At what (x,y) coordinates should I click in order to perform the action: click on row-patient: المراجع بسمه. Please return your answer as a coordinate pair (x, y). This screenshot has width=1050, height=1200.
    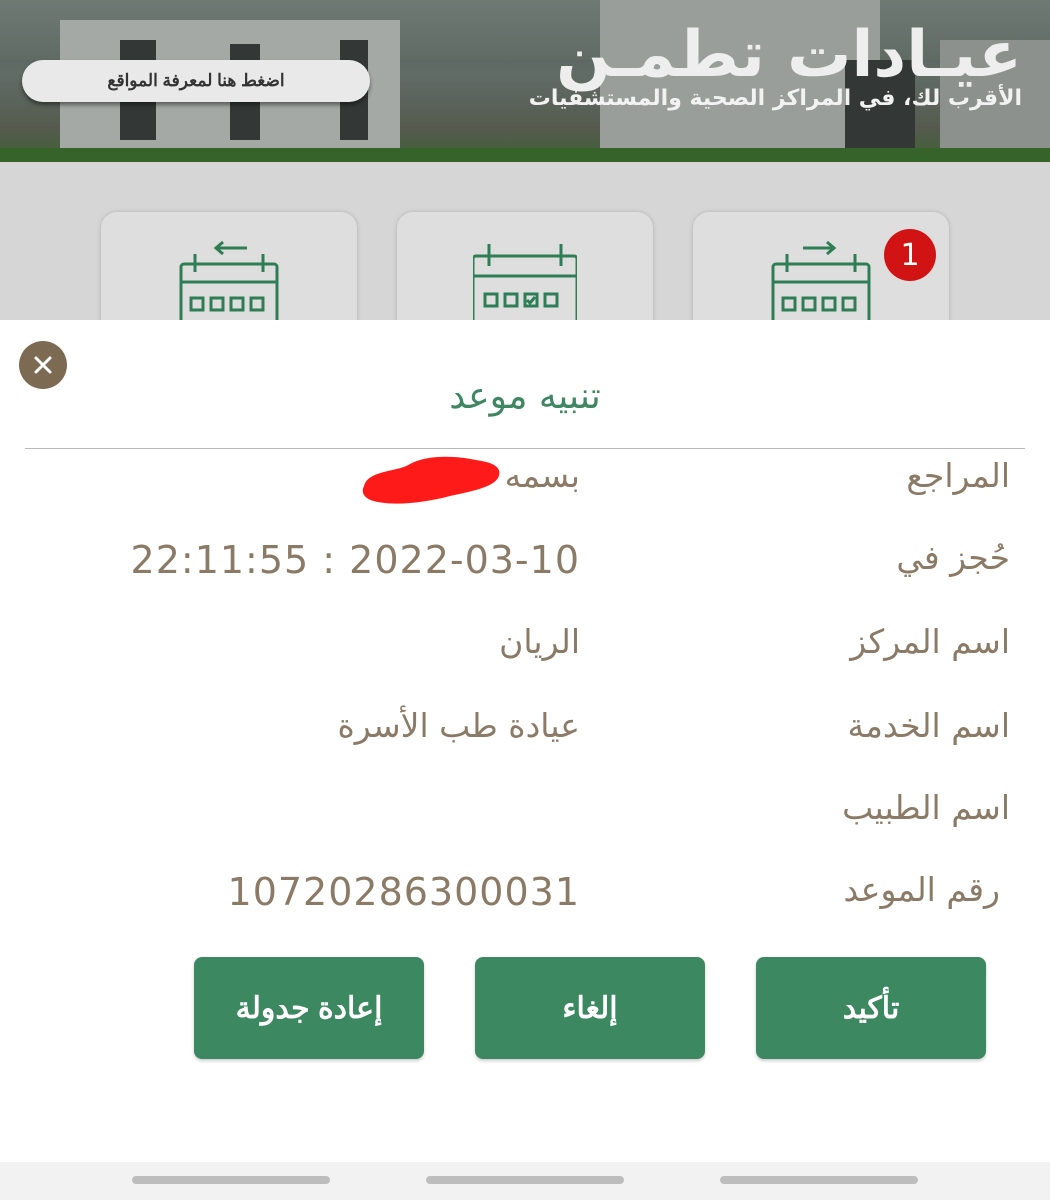
    Looking at the image, I should click on (525, 481).